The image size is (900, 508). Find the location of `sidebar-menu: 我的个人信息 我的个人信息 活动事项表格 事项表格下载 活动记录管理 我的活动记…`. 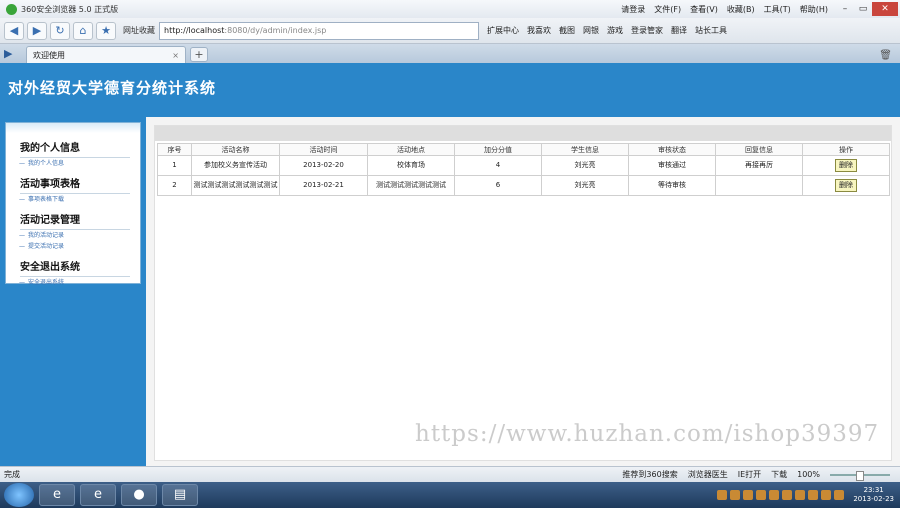

sidebar-menu: 我的个人信息 我的个人信息 活动事项表格 事项表格下载 活动记录管理 我的活动记… is located at coordinates (73, 205).